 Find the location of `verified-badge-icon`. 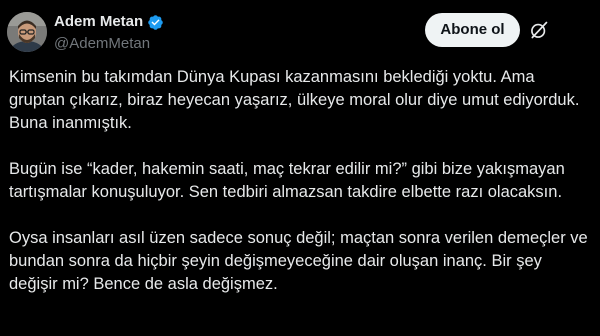

verified-badge-icon is located at coordinates (155, 22).